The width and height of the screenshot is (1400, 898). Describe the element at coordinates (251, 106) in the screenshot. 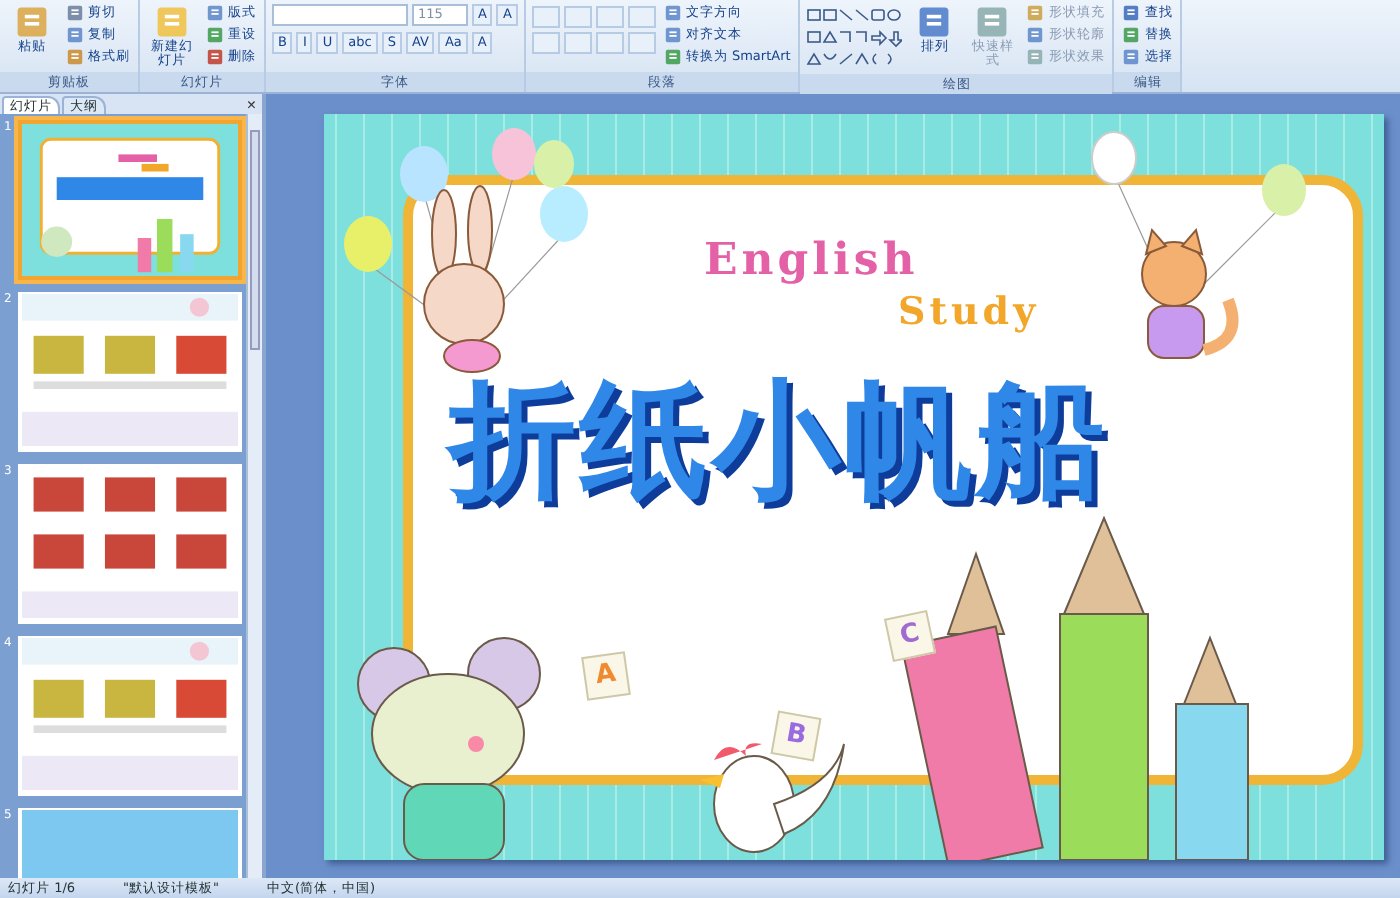

I see `close-button: ×` at that location.